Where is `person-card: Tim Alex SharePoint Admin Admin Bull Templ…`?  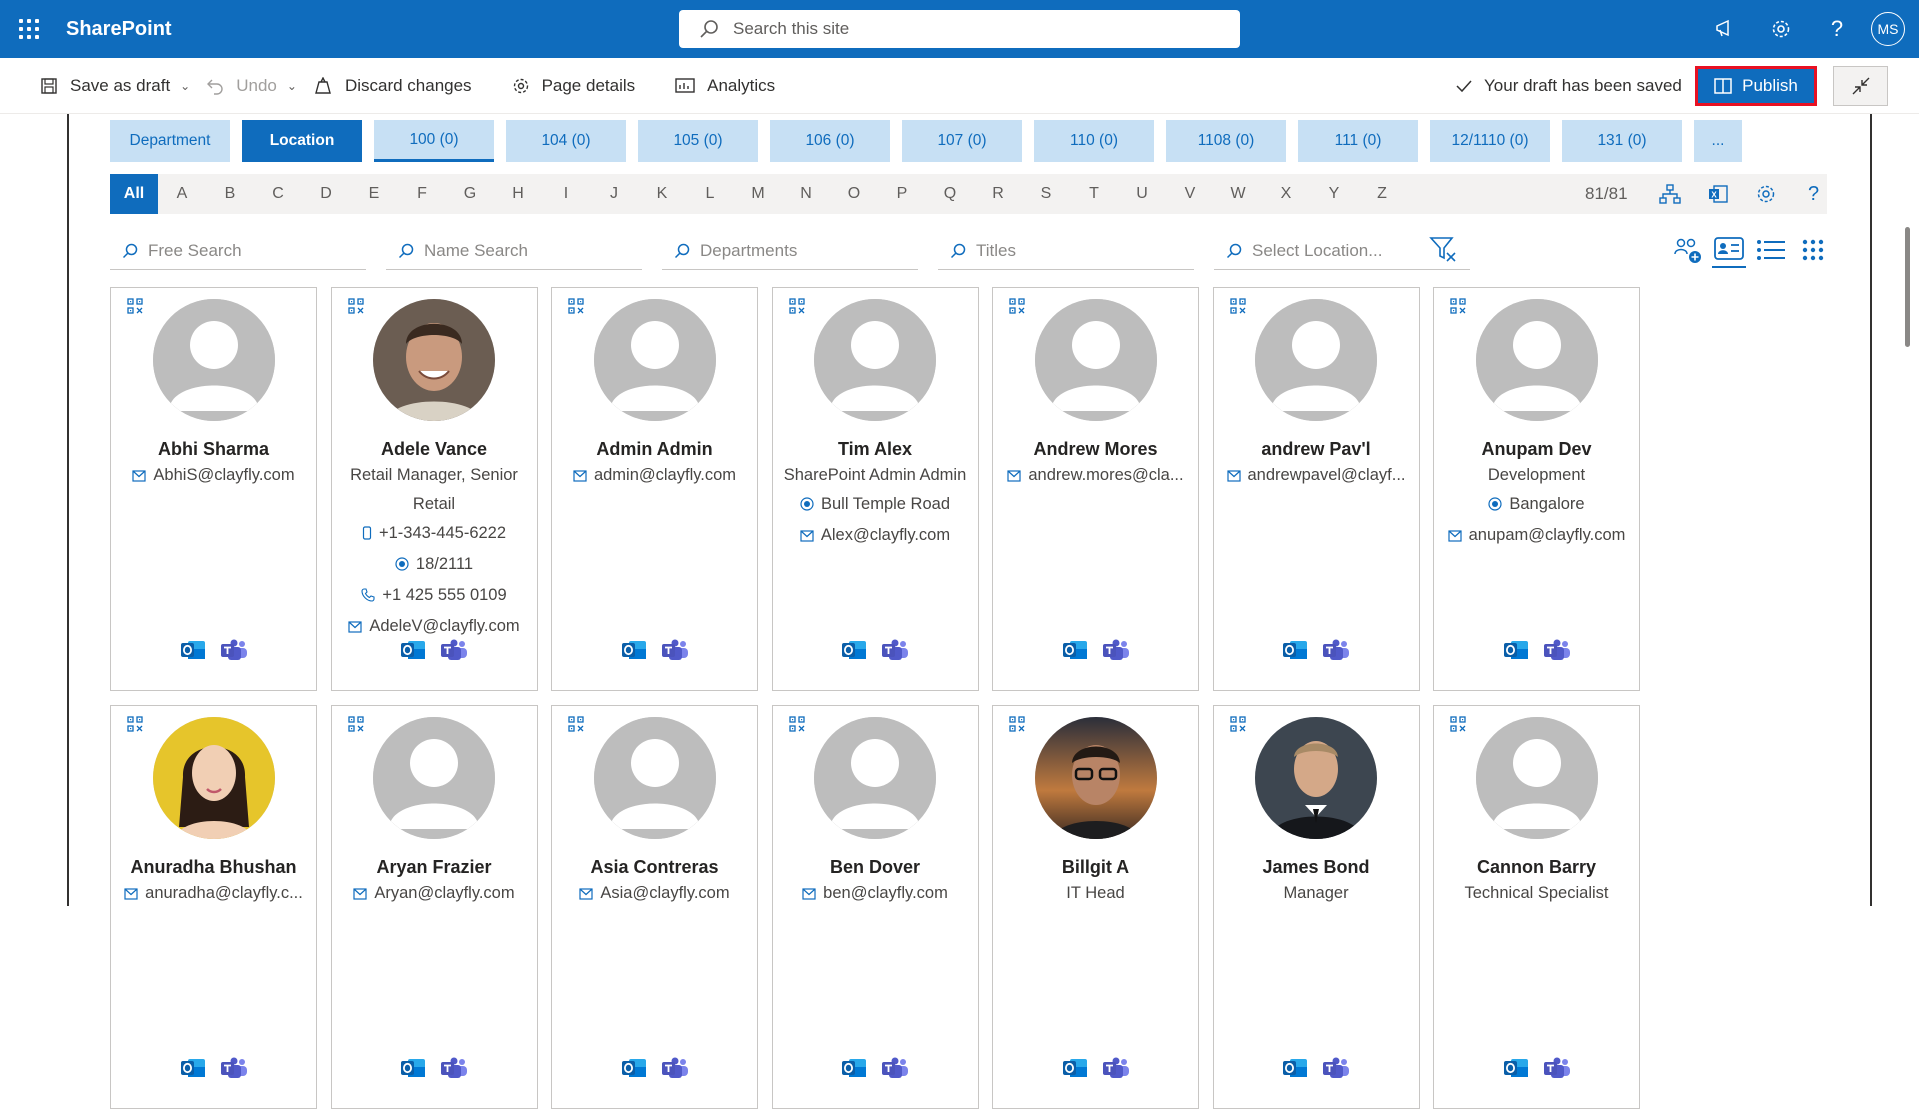 person-card: Tim Alex SharePoint Admin Admin Bull Templ… is located at coordinates (875, 489).